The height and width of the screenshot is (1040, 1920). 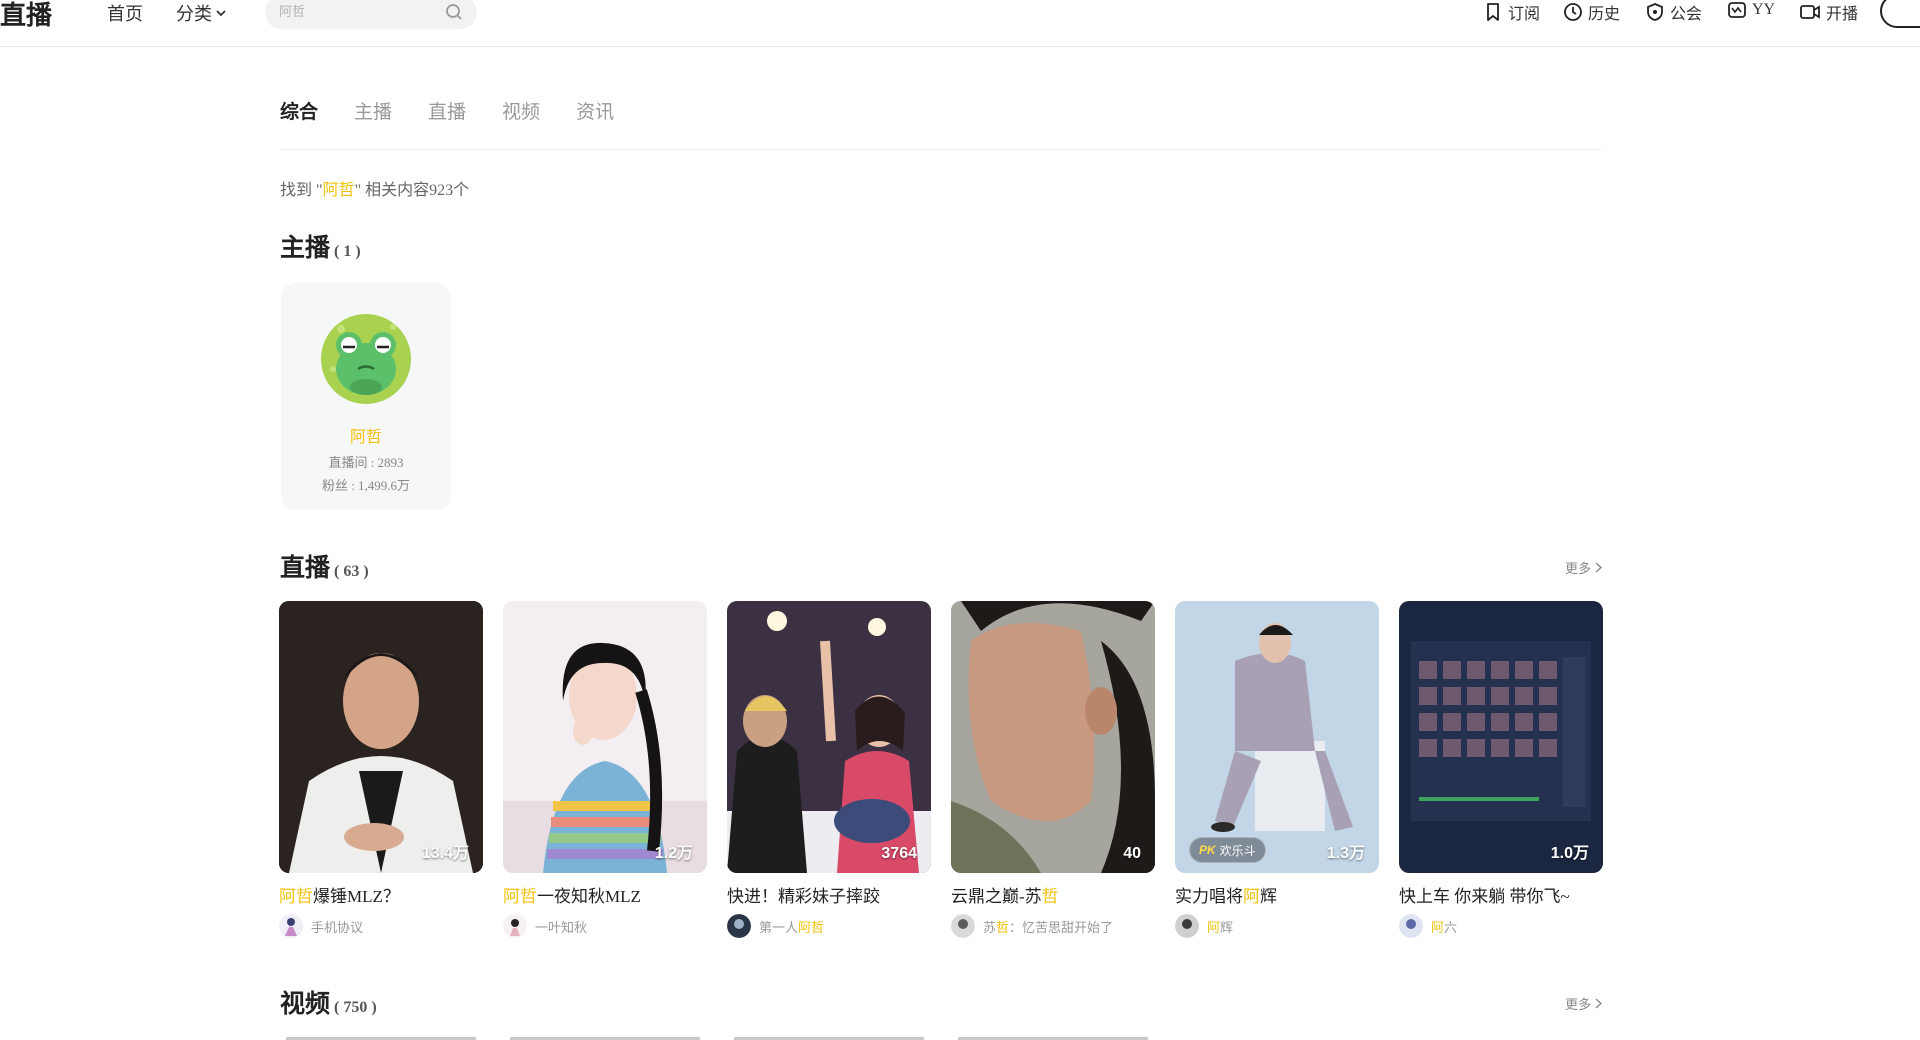 What do you see at coordinates (328, 1004) in the screenshot?
I see `section-title-videos: 视频( 750 )` at bounding box center [328, 1004].